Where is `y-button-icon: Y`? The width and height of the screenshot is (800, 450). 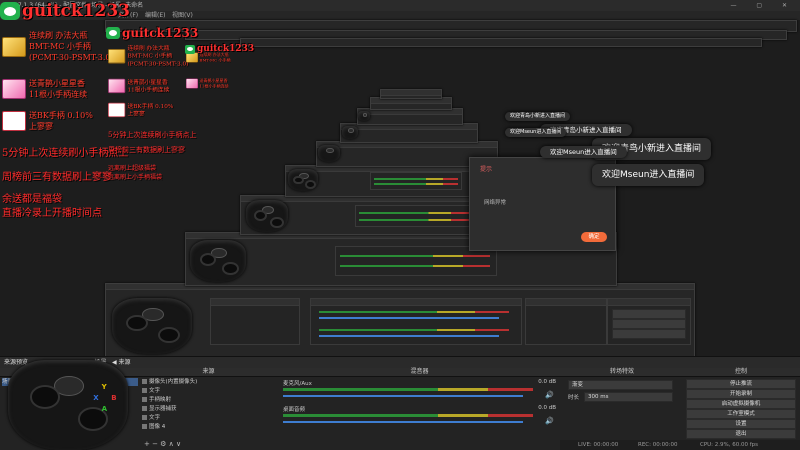
y-button-icon: Y is located at coordinates (104, 387).